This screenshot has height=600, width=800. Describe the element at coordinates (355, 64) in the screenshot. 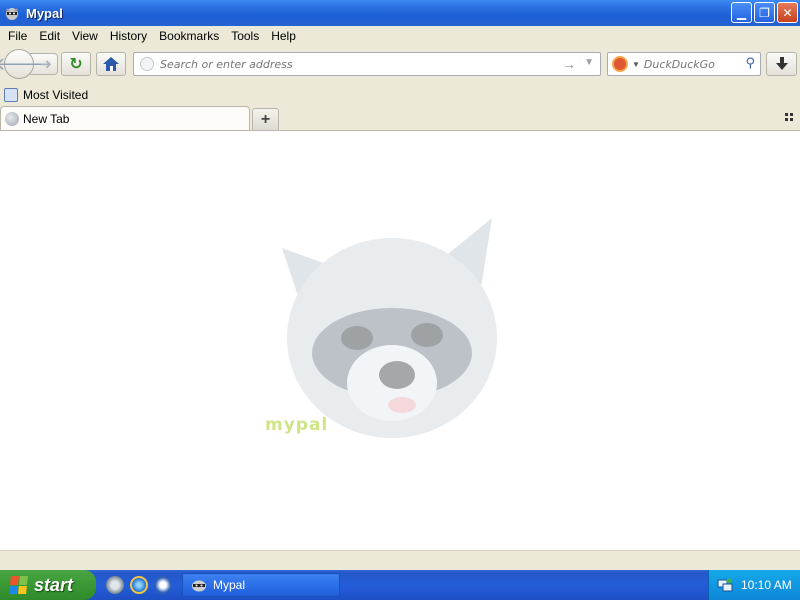

I see `url-input` at that location.